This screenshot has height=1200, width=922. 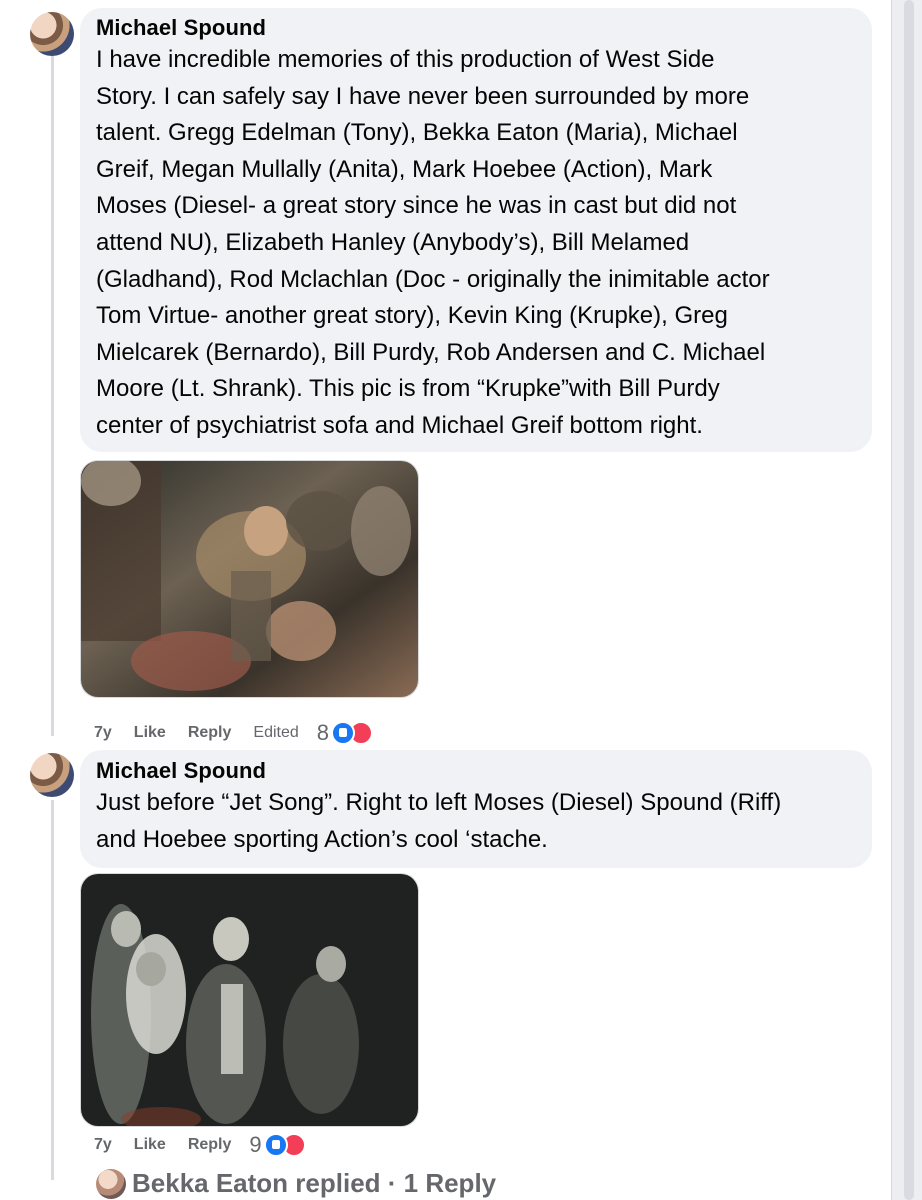 I want to click on view-replies-link: Bekka Eaton replied · 1 Reply, so click(x=296, y=1183).